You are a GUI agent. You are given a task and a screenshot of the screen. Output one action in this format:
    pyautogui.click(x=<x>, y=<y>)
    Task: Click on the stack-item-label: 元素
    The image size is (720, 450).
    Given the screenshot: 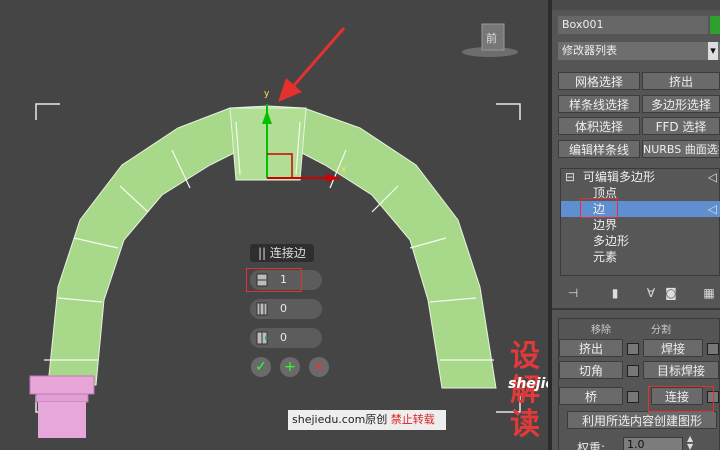 What is the action you would take?
    pyautogui.click(x=605, y=257)
    